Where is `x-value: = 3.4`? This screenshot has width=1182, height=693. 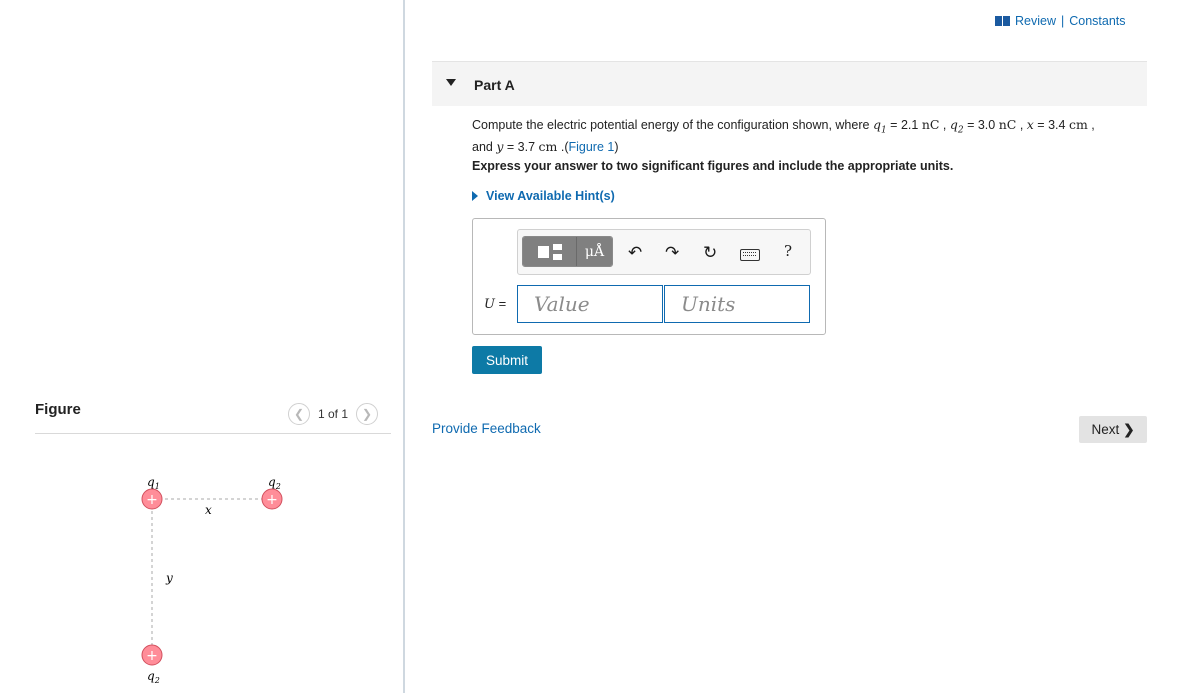 x-value: = 3.4 is located at coordinates (1051, 125).